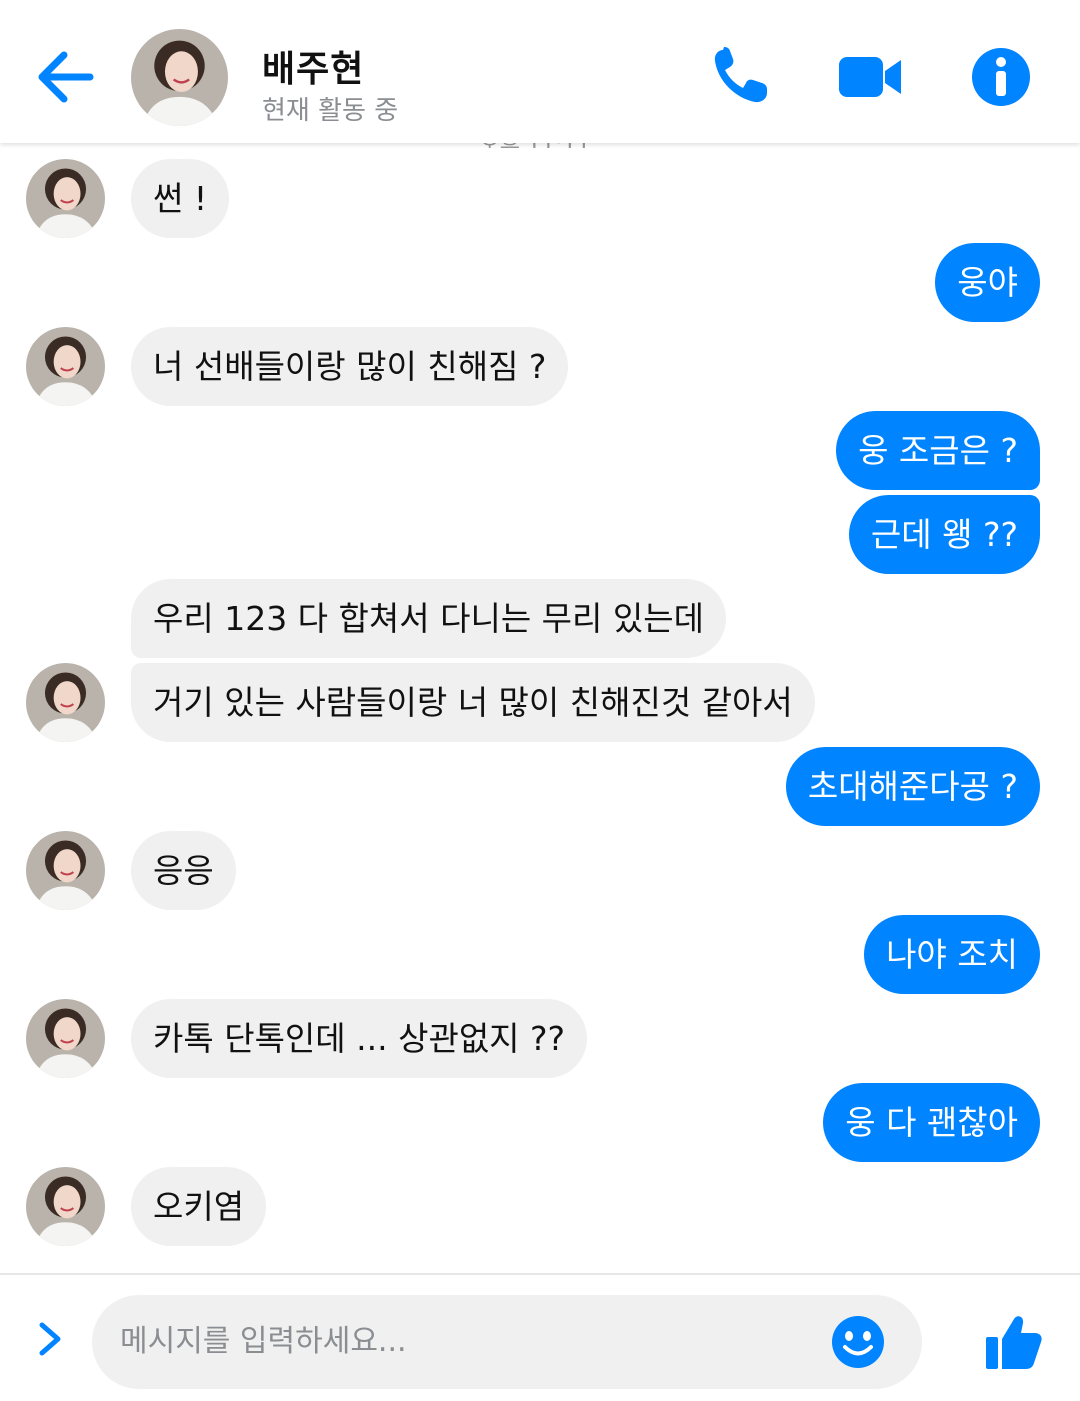  I want to click on incoming-message: 거기 있는 사람들이랑 너 많이 친해진것 같아서, so click(473, 702).